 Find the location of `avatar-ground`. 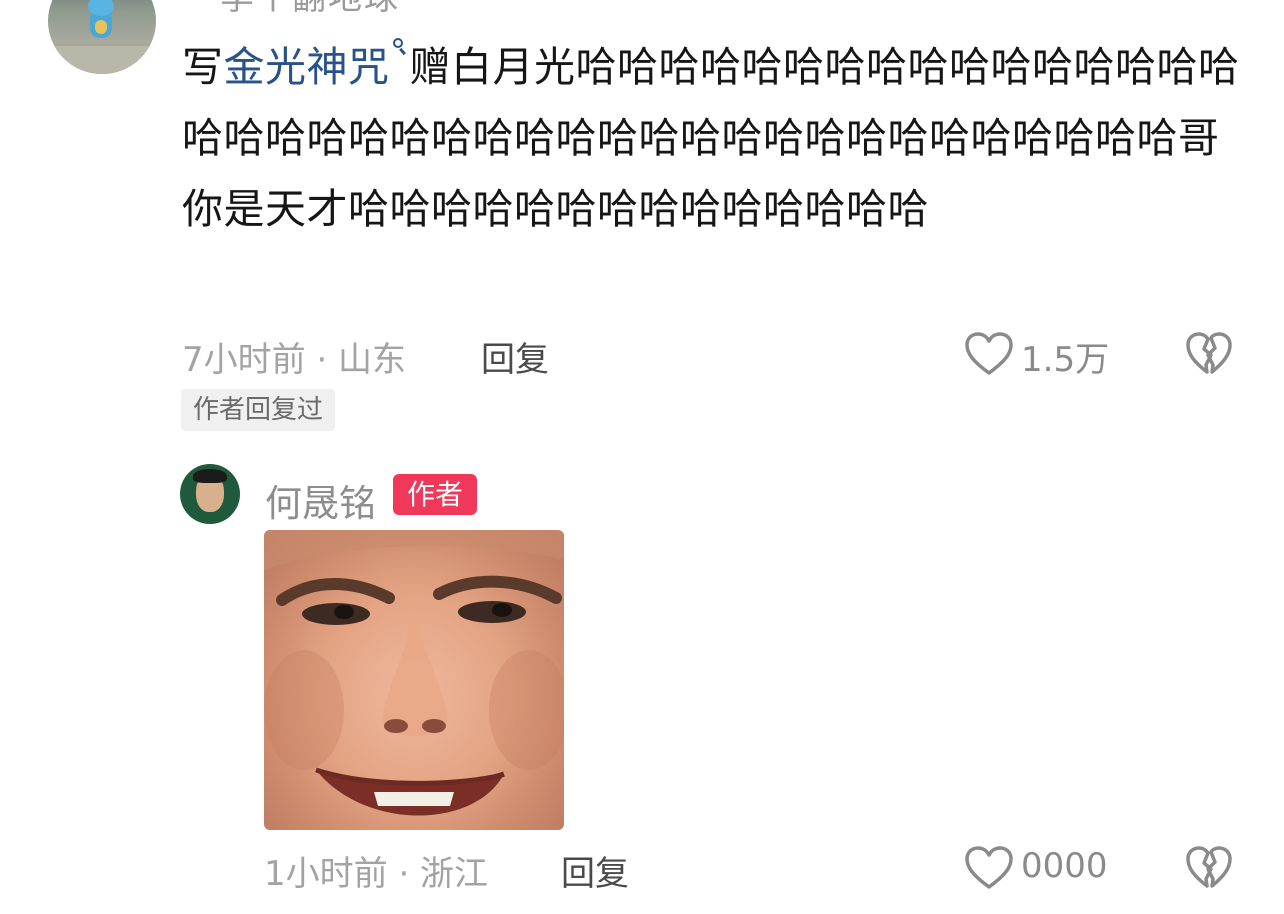

avatar-ground is located at coordinates (102, 60).